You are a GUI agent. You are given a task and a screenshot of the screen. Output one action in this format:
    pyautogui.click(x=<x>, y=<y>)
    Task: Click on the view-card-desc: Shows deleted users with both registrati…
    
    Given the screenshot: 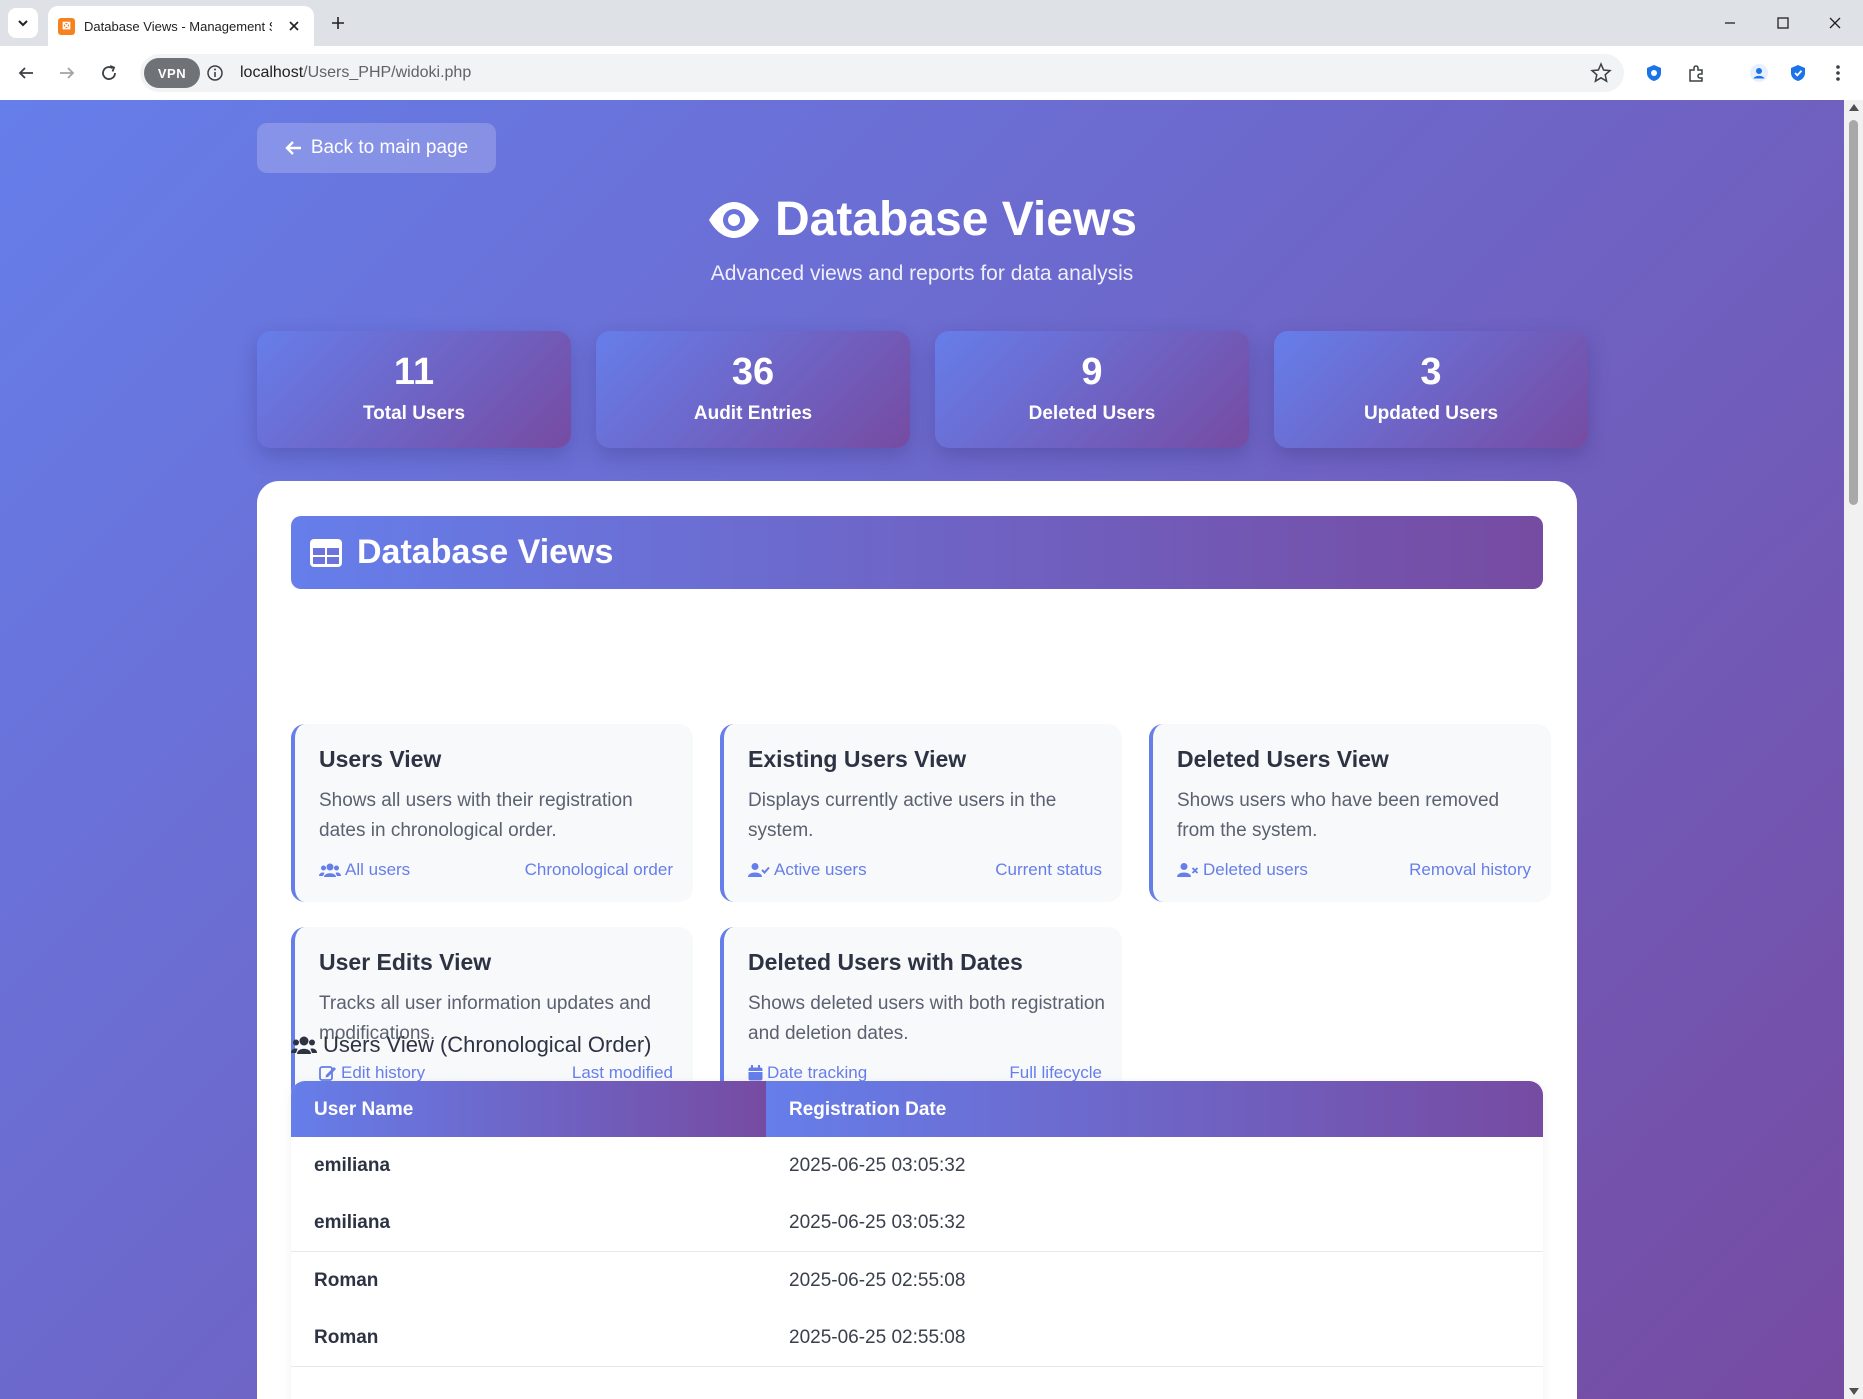 What is the action you would take?
    pyautogui.click(x=926, y=1018)
    